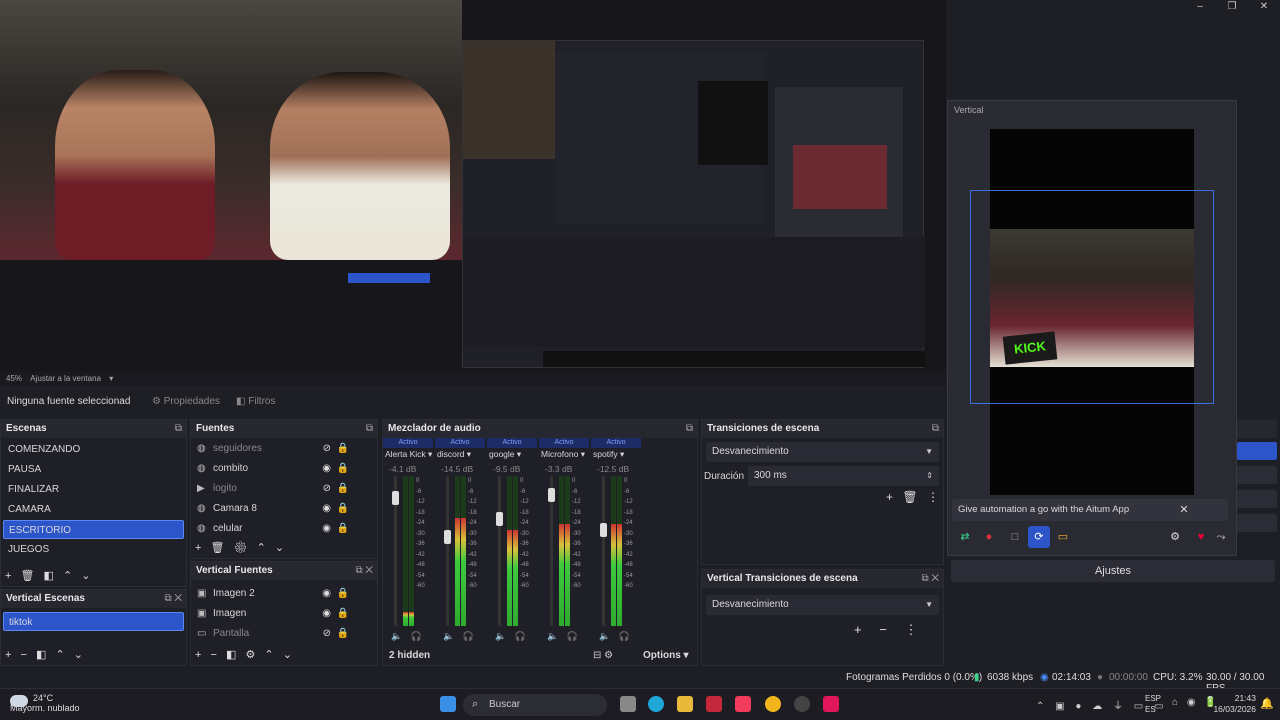  I want to click on tiktok-icon, so click(831, 704).